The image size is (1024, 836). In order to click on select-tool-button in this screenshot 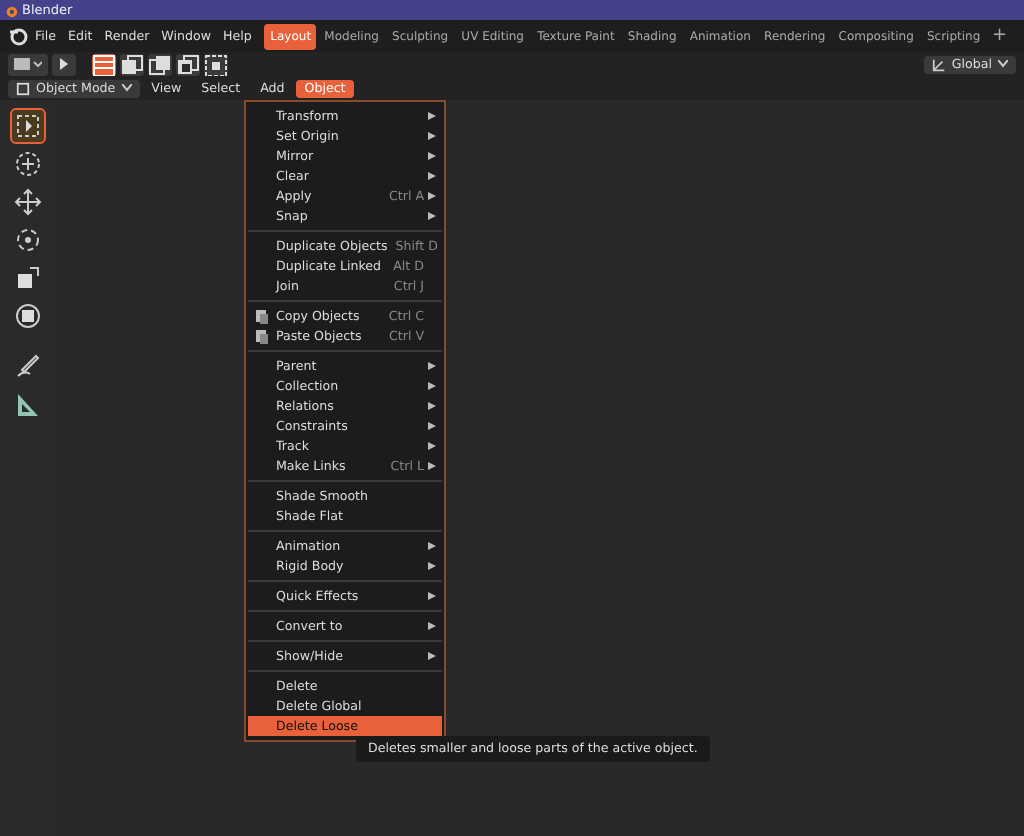, I will do `click(64, 64)`.